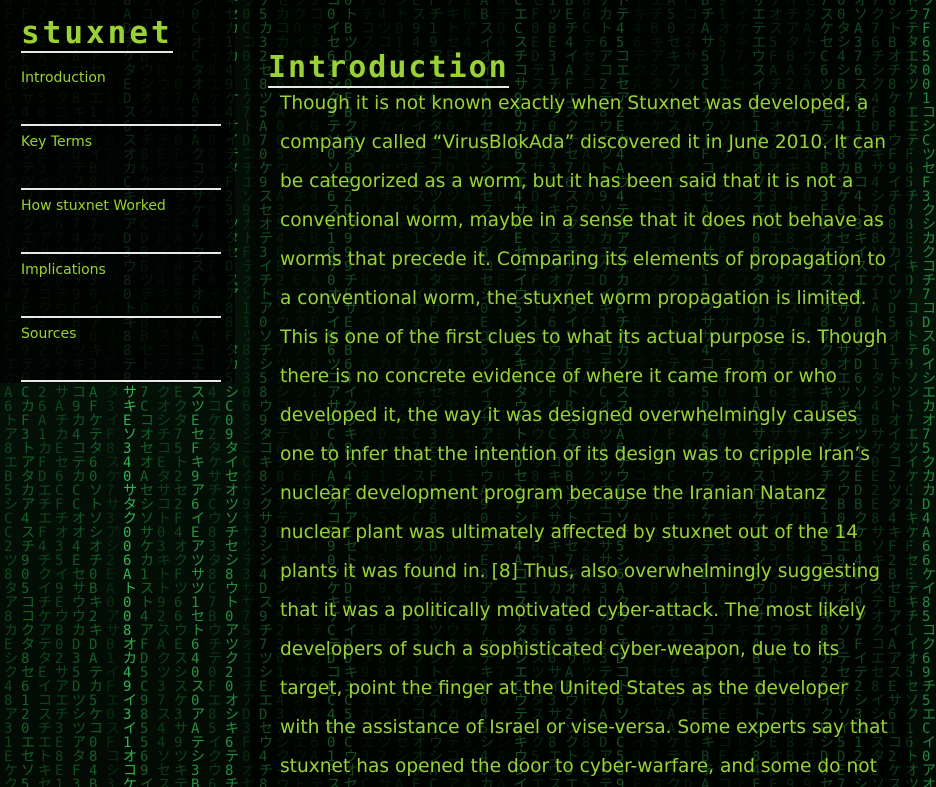 The width and height of the screenshot is (936, 787). Describe the element at coordinates (388, 69) in the screenshot. I see `page-title: Introduction` at that location.